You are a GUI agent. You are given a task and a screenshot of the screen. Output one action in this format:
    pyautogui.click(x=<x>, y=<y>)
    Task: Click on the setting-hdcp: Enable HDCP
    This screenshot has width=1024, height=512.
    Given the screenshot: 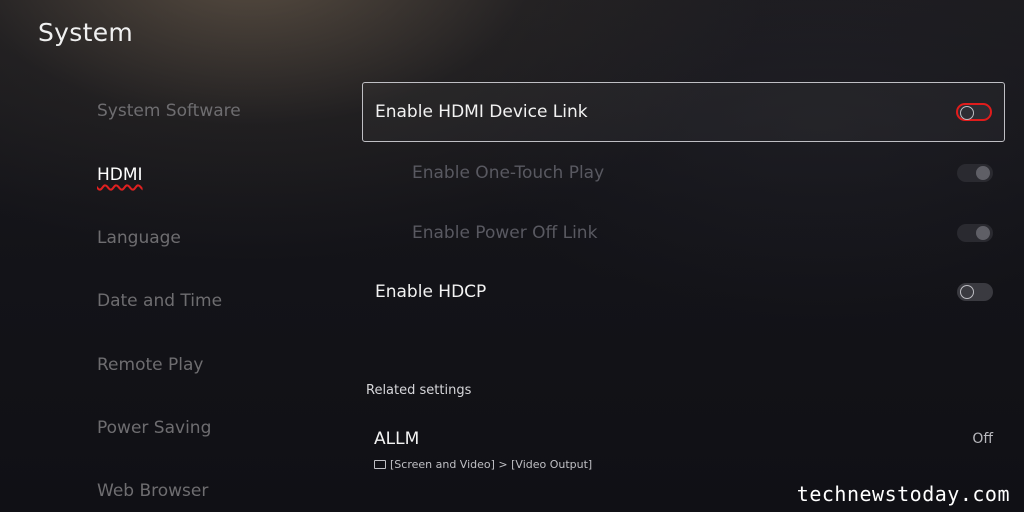 What is the action you would take?
    pyautogui.click(x=683, y=292)
    